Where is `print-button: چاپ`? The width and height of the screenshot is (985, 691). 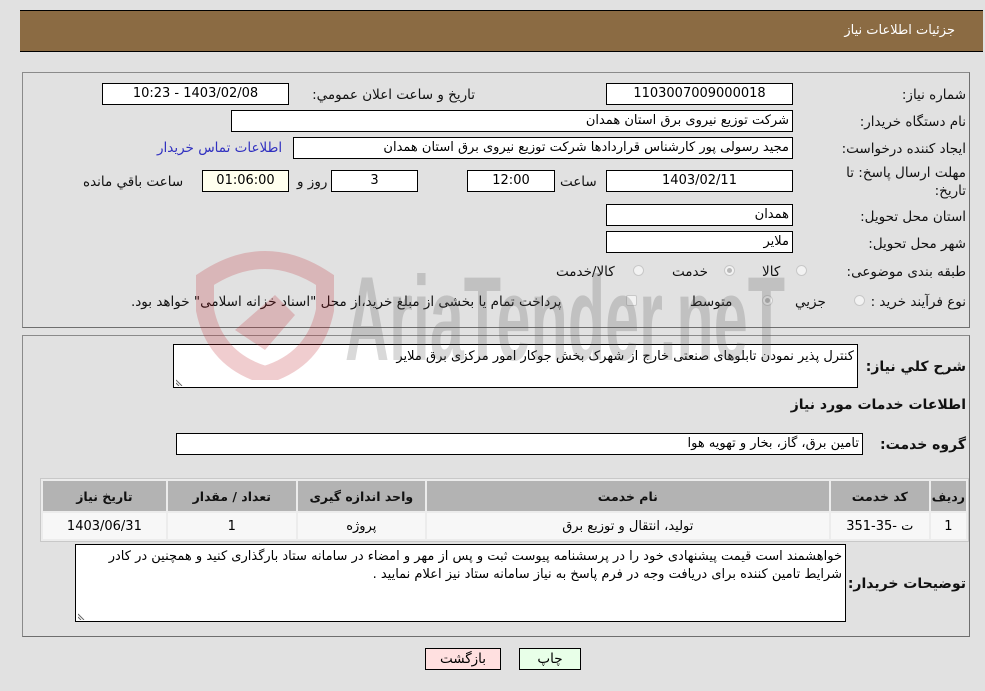
print-button: چاپ is located at coordinates (550, 659).